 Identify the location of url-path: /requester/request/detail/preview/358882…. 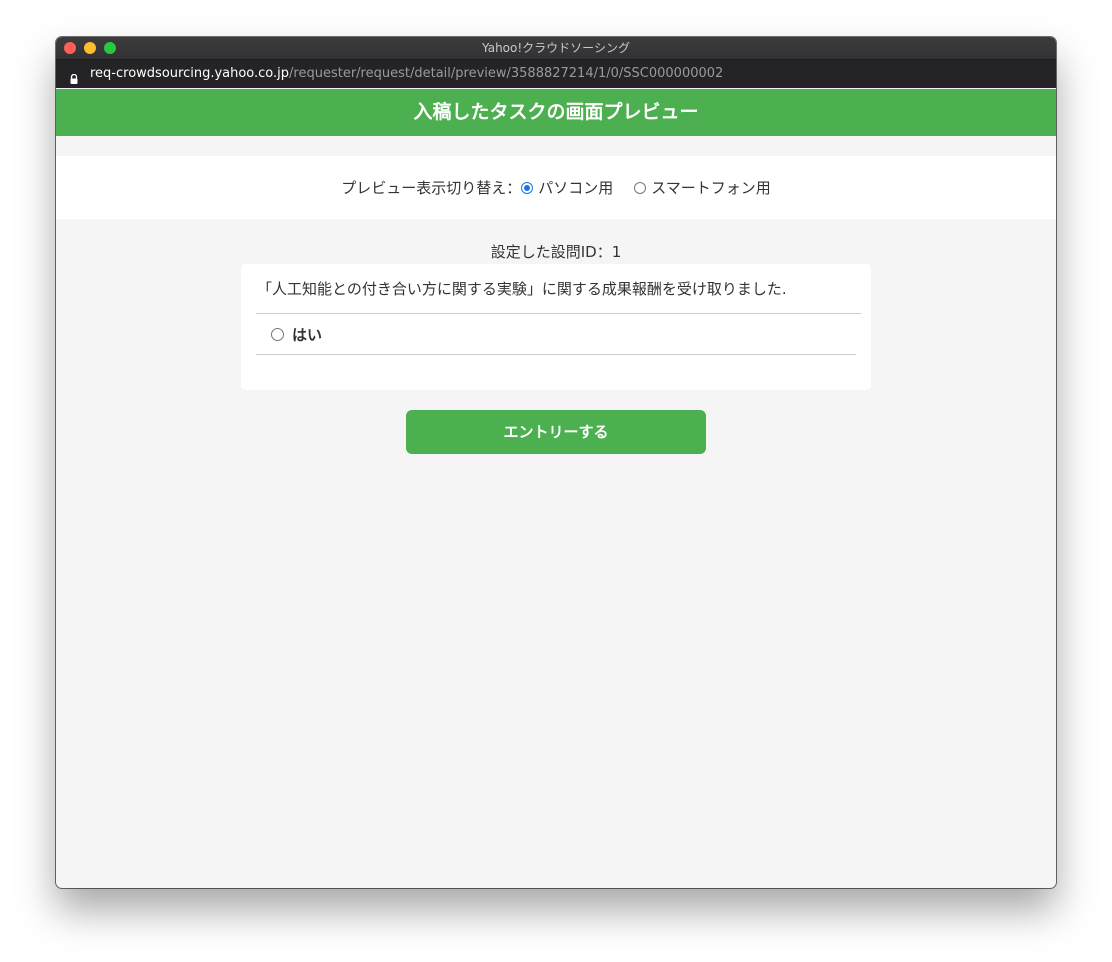
(506, 73).